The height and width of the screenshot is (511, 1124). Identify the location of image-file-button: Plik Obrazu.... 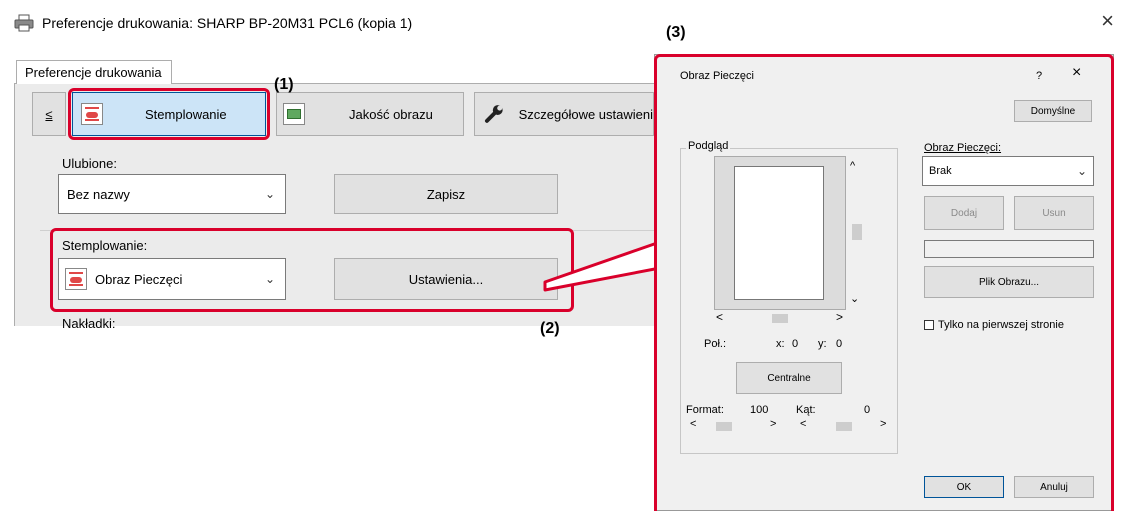
(1009, 282).